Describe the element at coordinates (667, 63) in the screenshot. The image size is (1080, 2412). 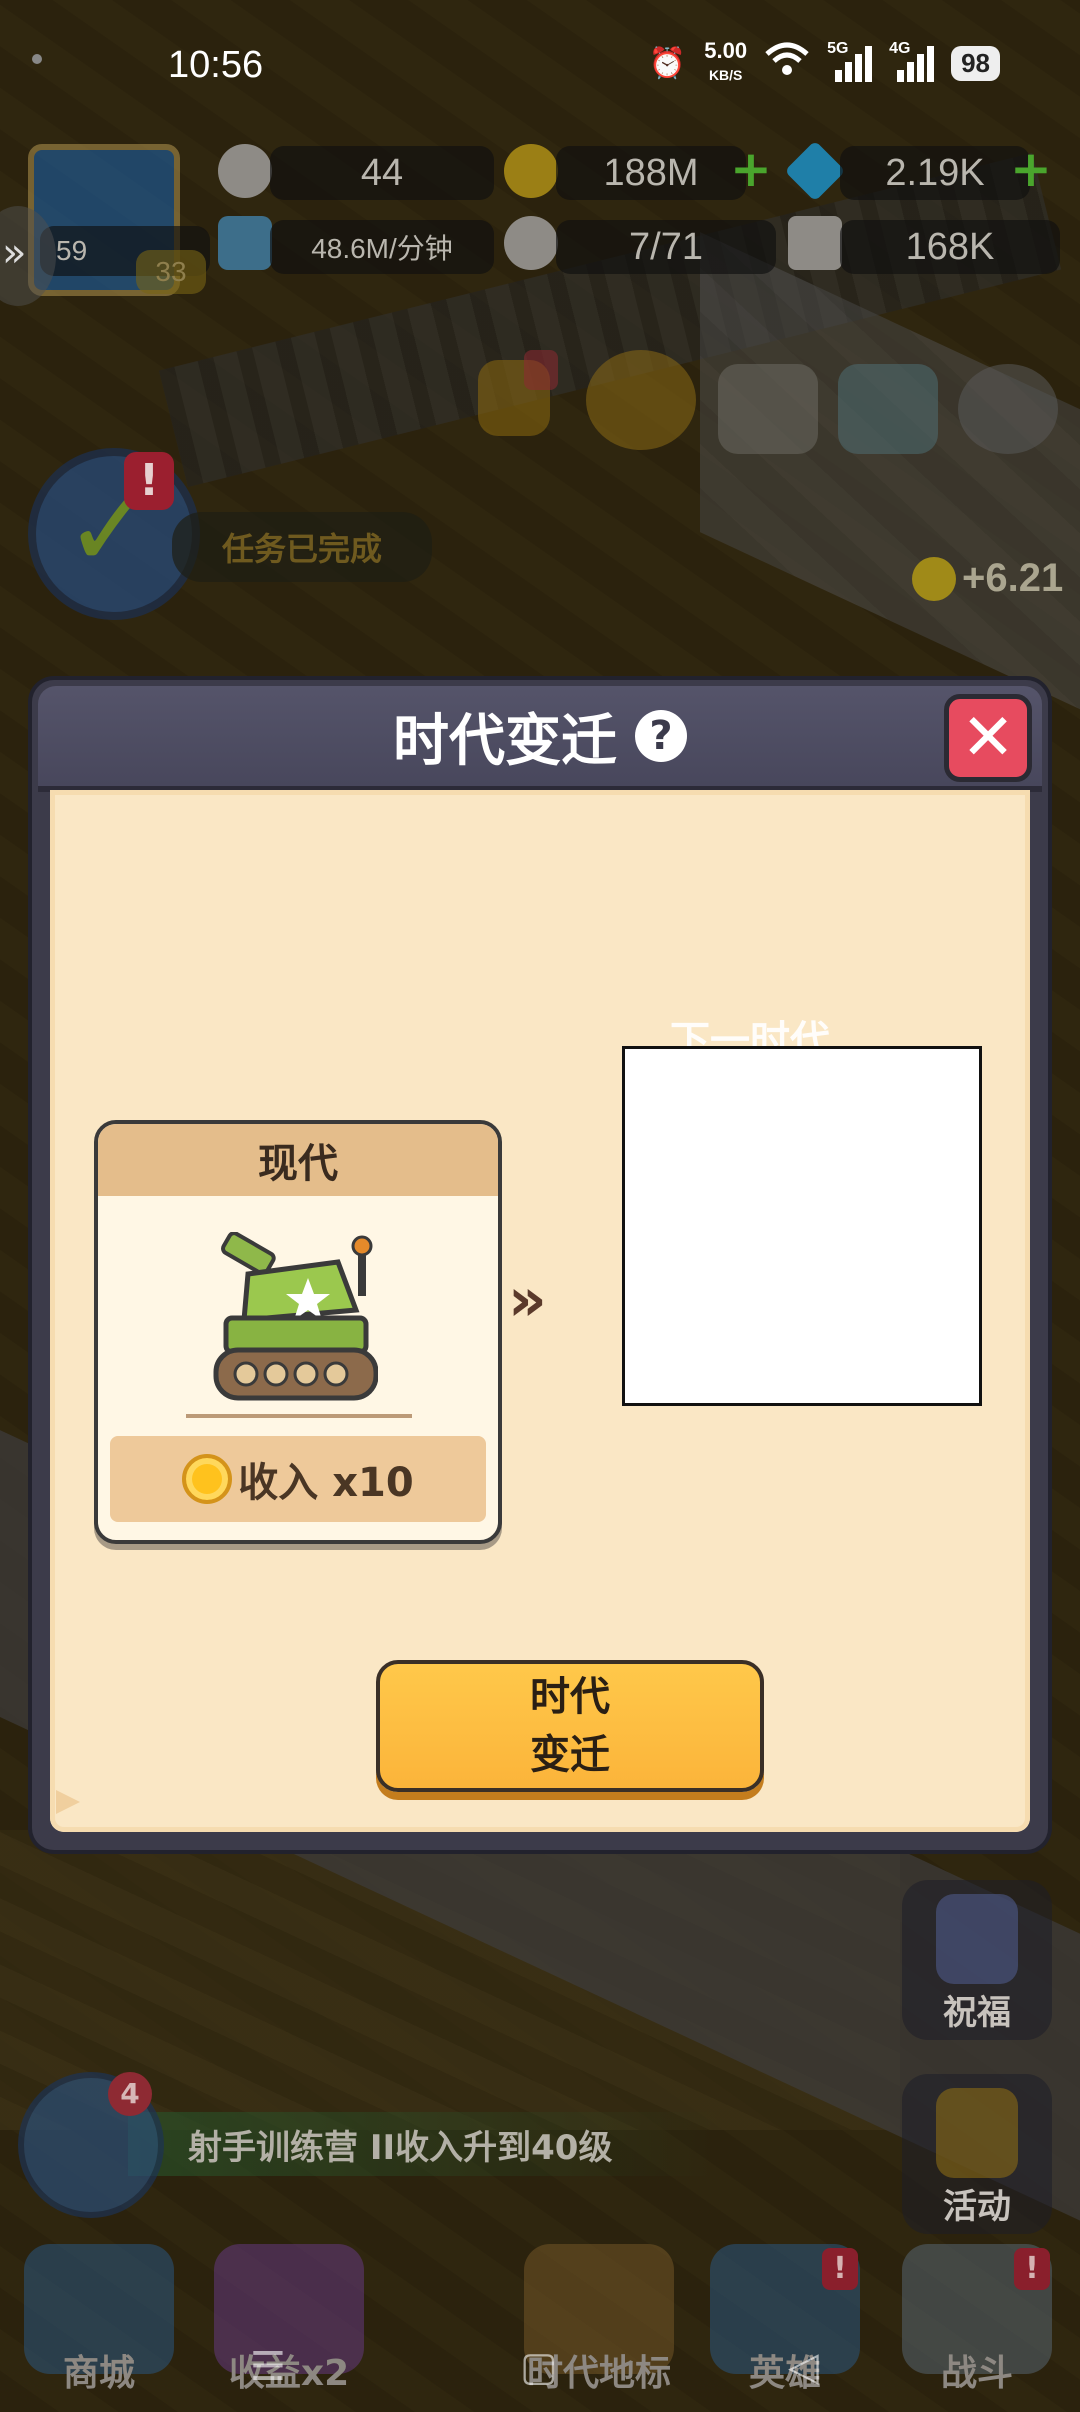
I see `alarm-icon: ⏰` at that location.